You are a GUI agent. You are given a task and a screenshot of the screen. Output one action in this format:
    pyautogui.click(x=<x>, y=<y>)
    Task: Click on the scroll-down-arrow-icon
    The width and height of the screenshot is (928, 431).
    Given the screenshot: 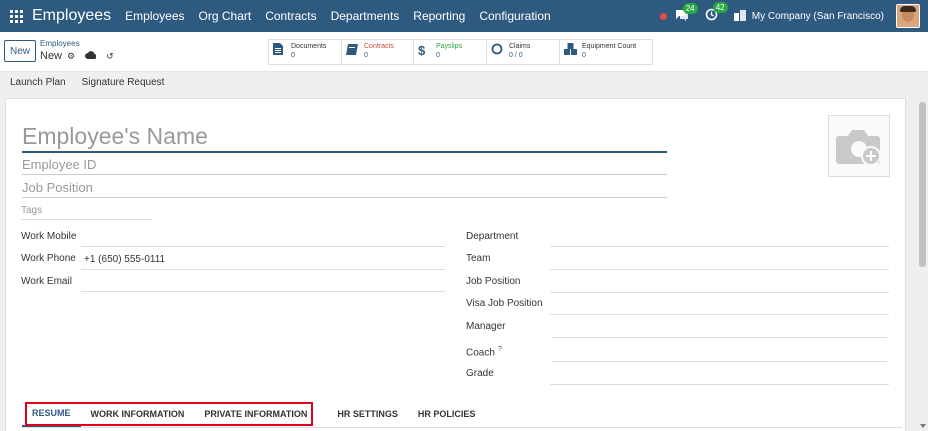 What is the action you would take?
    pyautogui.click(x=923, y=426)
    